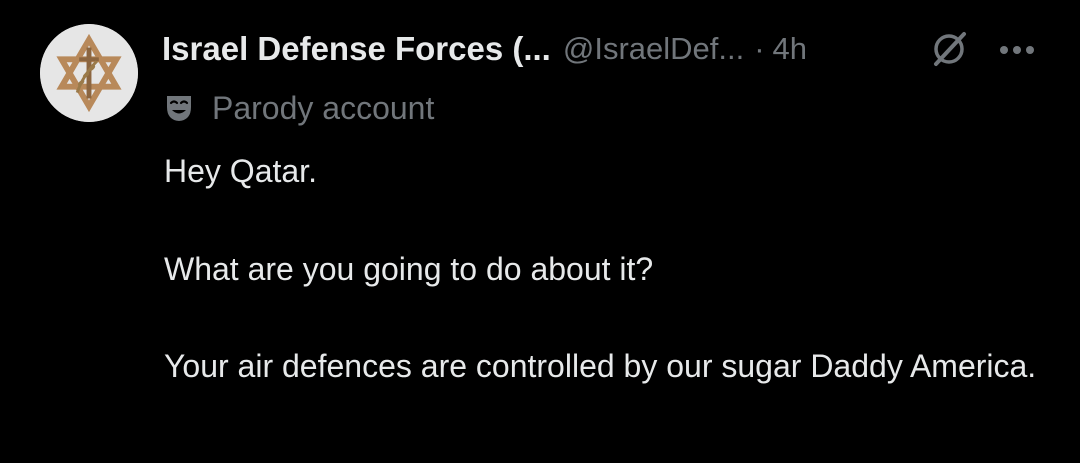  Describe the element at coordinates (240, 171) in the screenshot. I see `post-text-line-1: Hey Qatar.` at that location.